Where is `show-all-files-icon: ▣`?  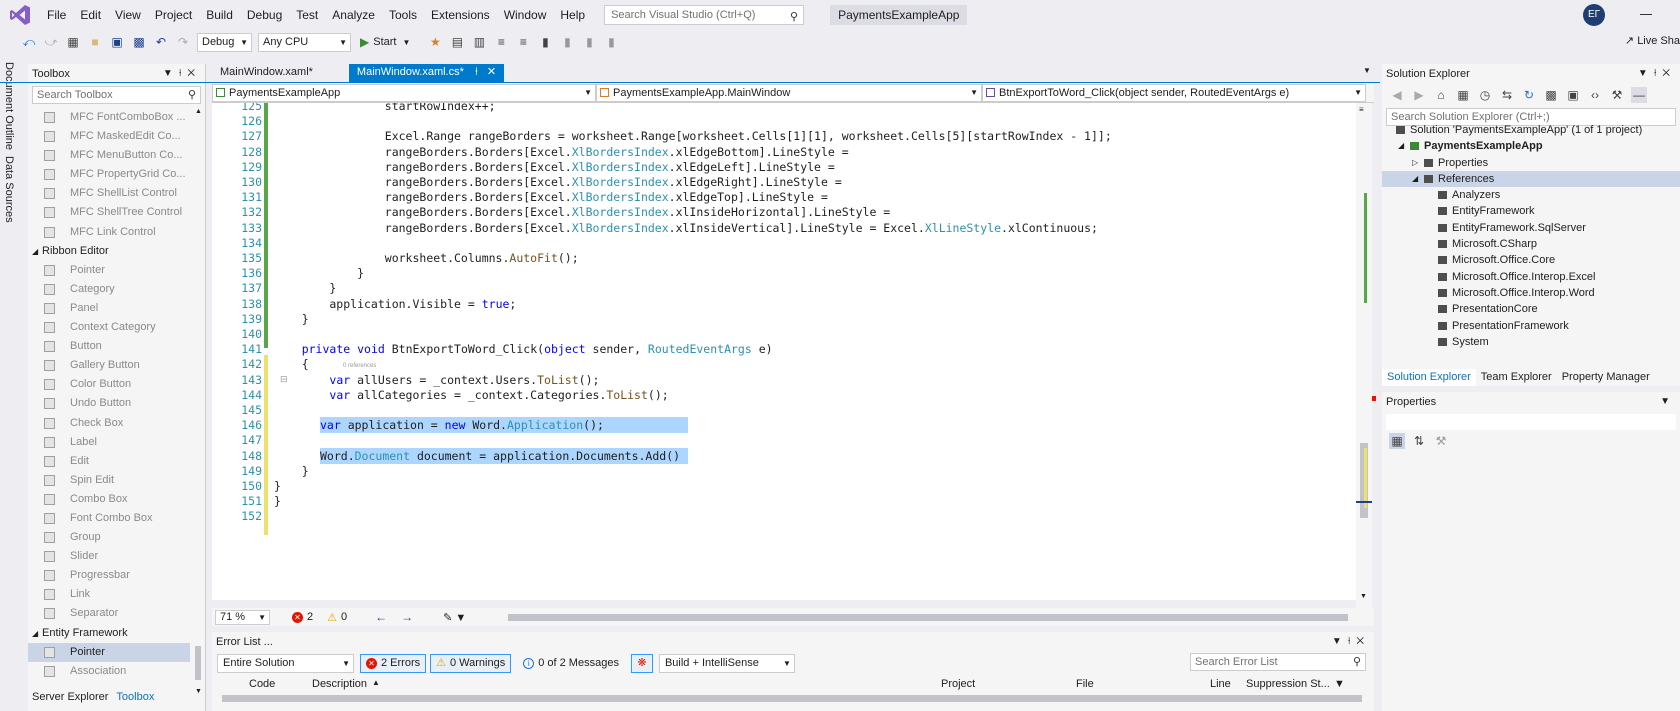
show-all-files-icon: ▣ is located at coordinates (1573, 95).